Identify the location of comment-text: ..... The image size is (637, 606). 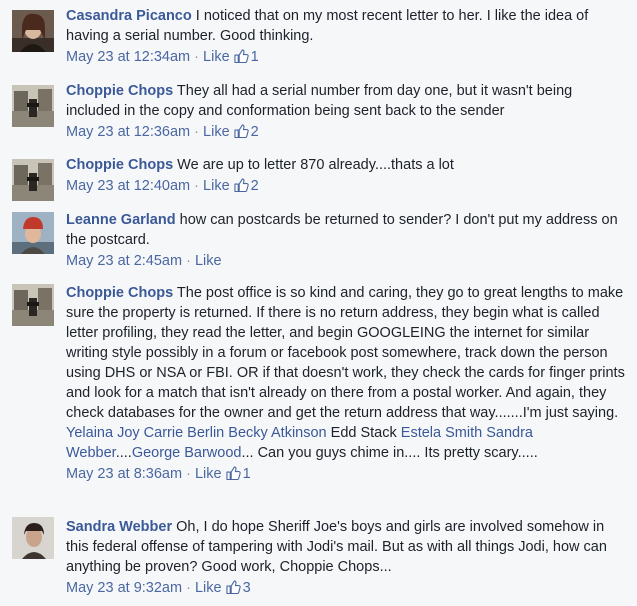
(123, 453).